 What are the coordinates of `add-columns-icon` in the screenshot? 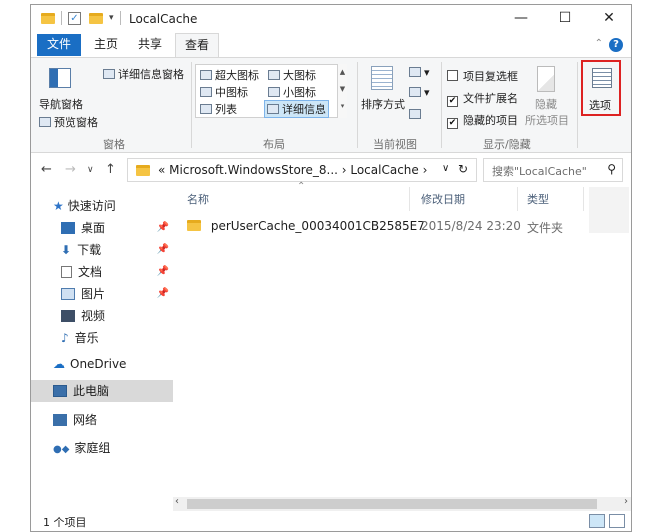 It's located at (415, 92).